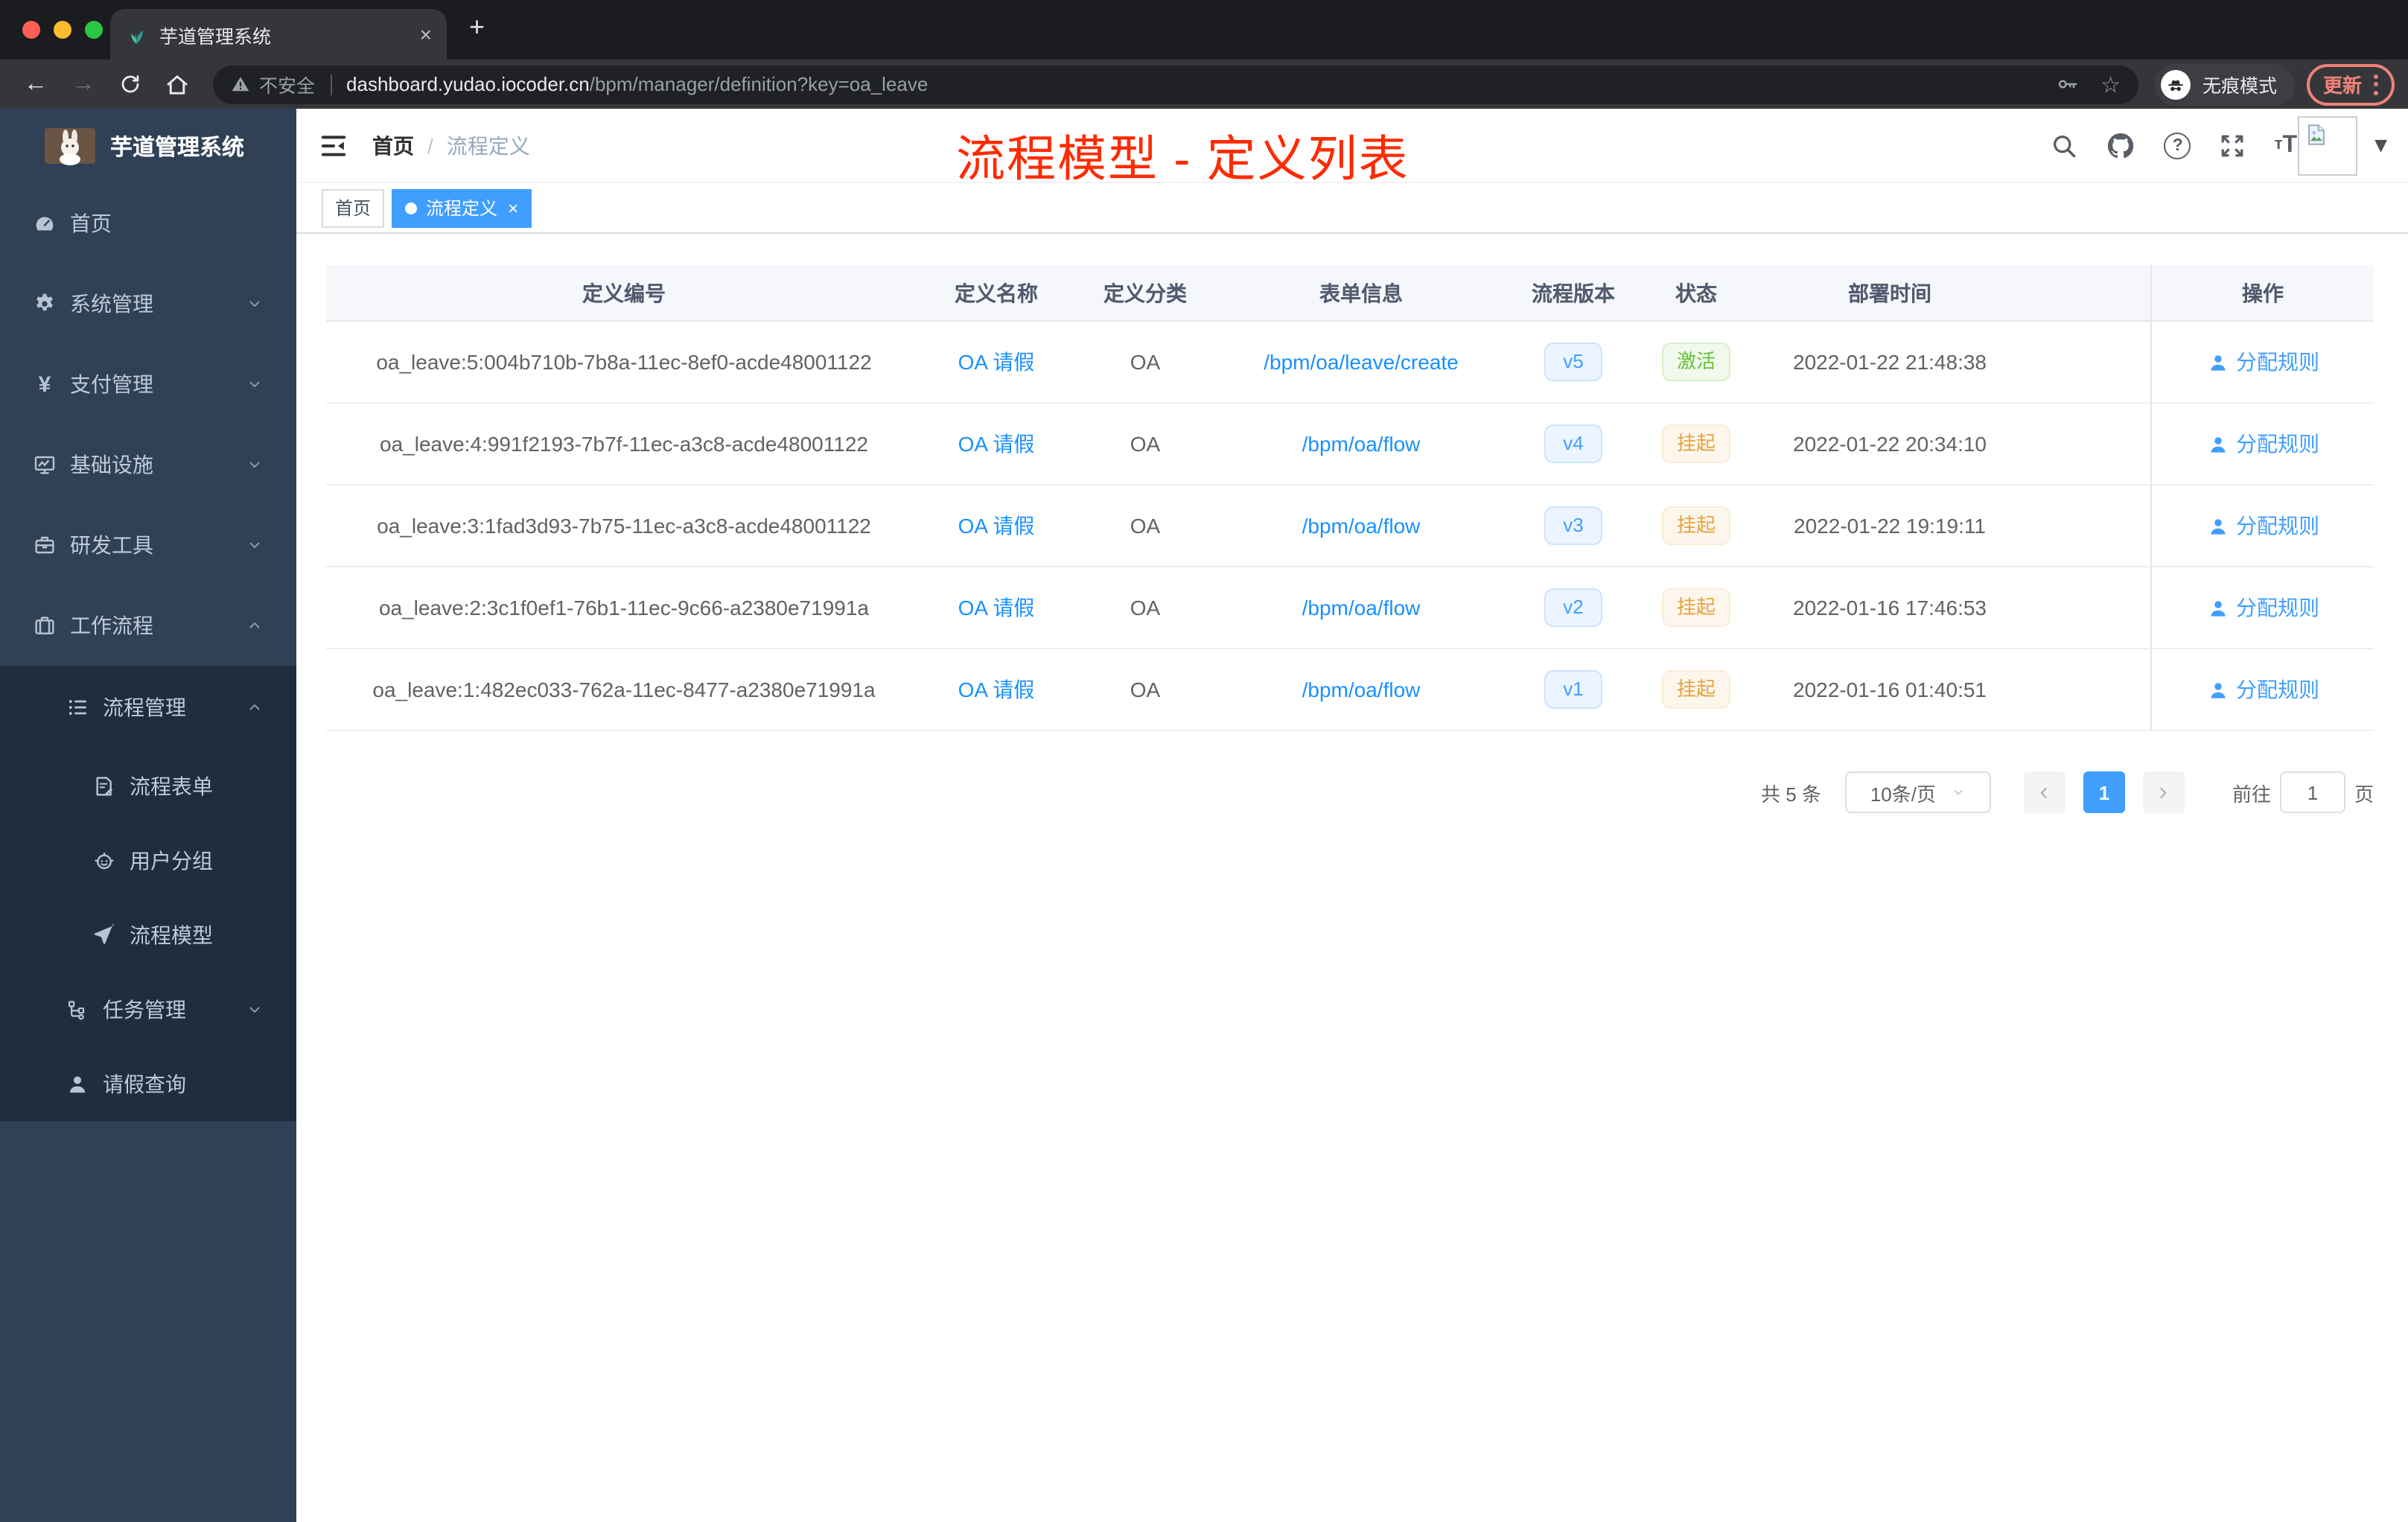 The image size is (2408, 1522). What do you see at coordinates (1361, 362) in the screenshot?
I see `form-info-link: /bpm/oa/leave/create` at bounding box center [1361, 362].